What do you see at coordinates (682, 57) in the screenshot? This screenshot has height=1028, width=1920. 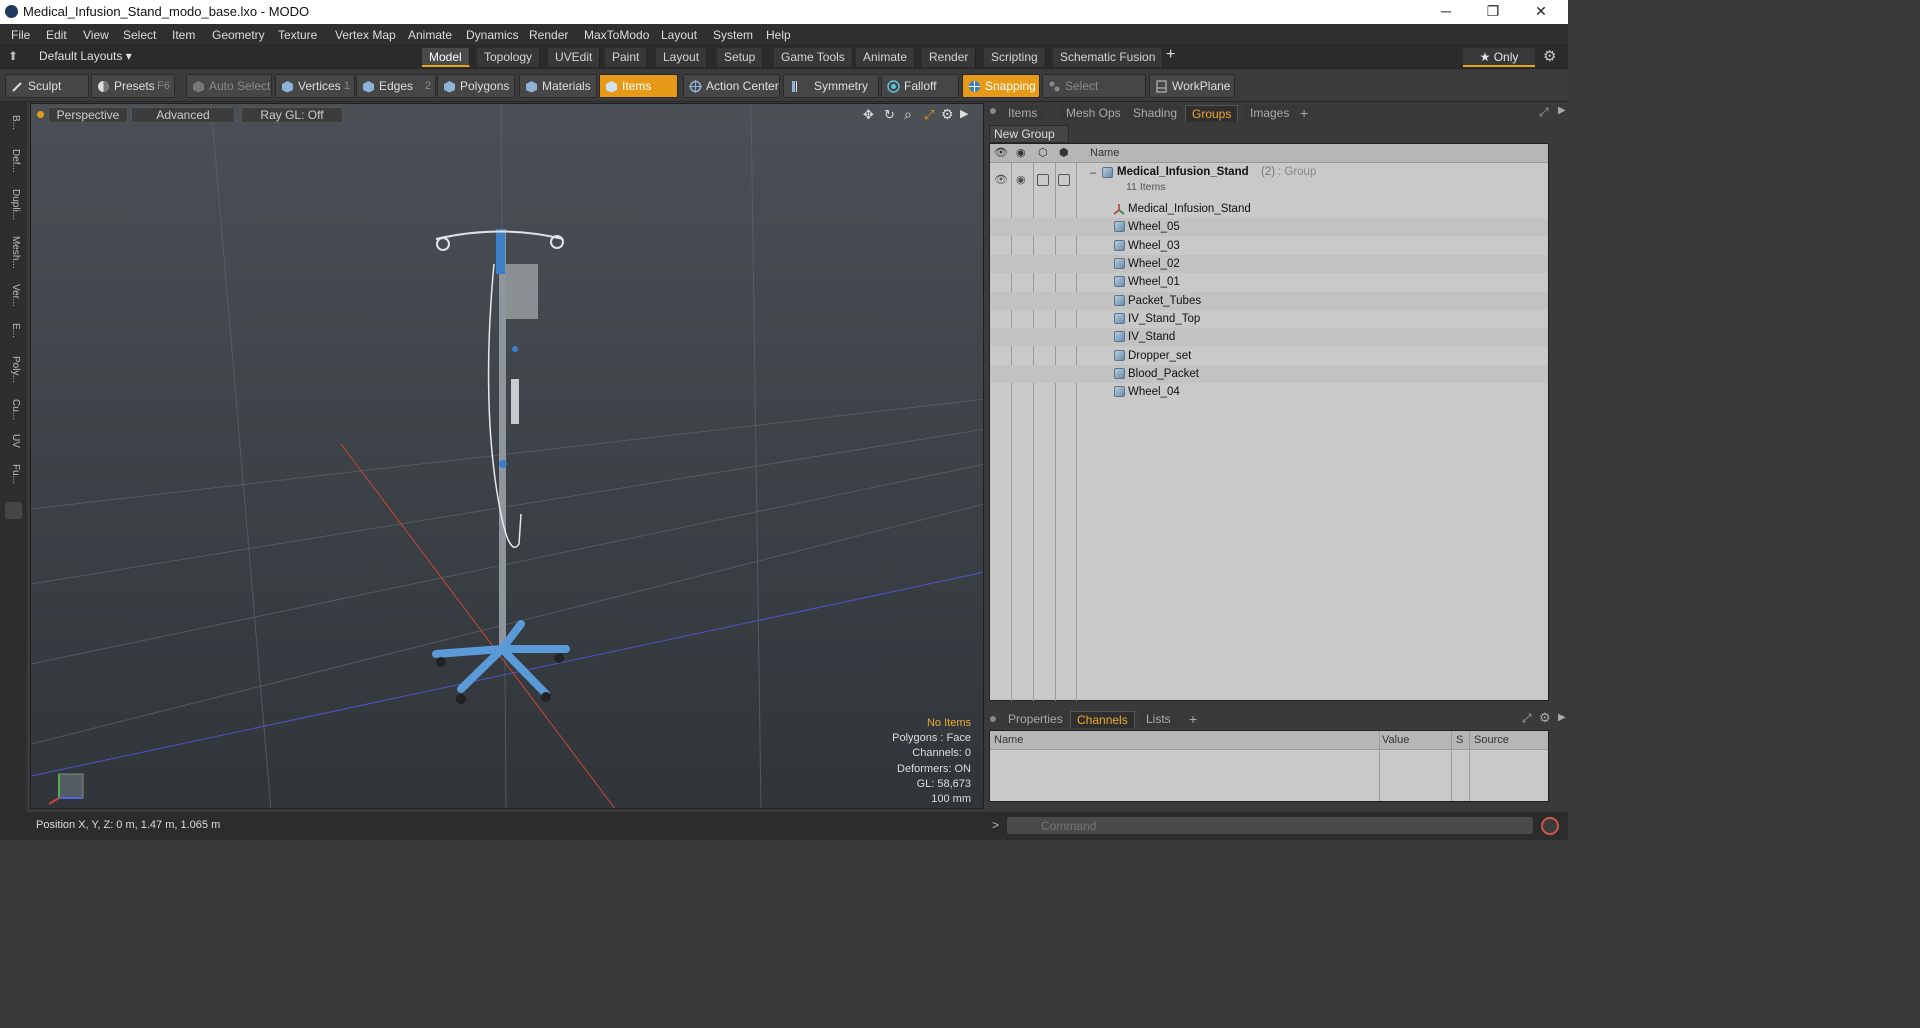 I see `tab-layout: Layout` at bounding box center [682, 57].